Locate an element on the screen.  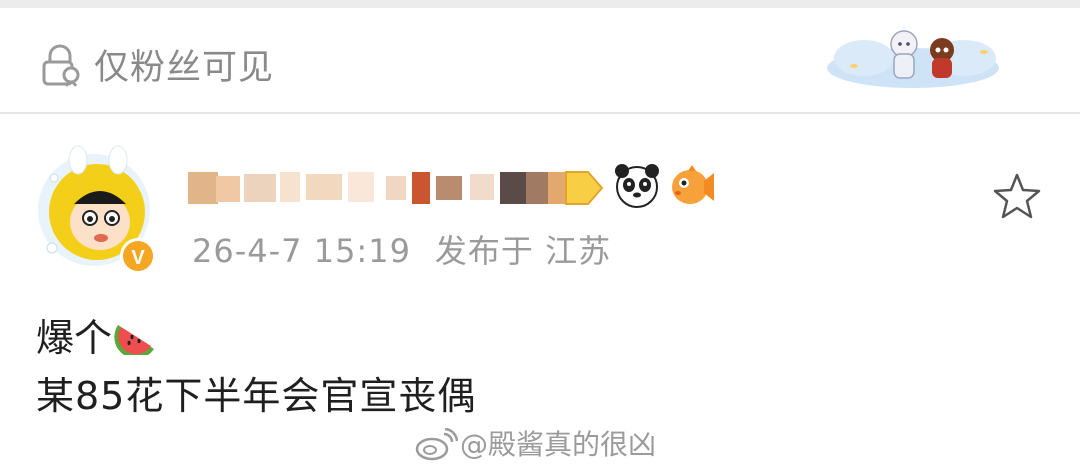
visibility-label: 仅粉丝可见 is located at coordinates (184, 68).